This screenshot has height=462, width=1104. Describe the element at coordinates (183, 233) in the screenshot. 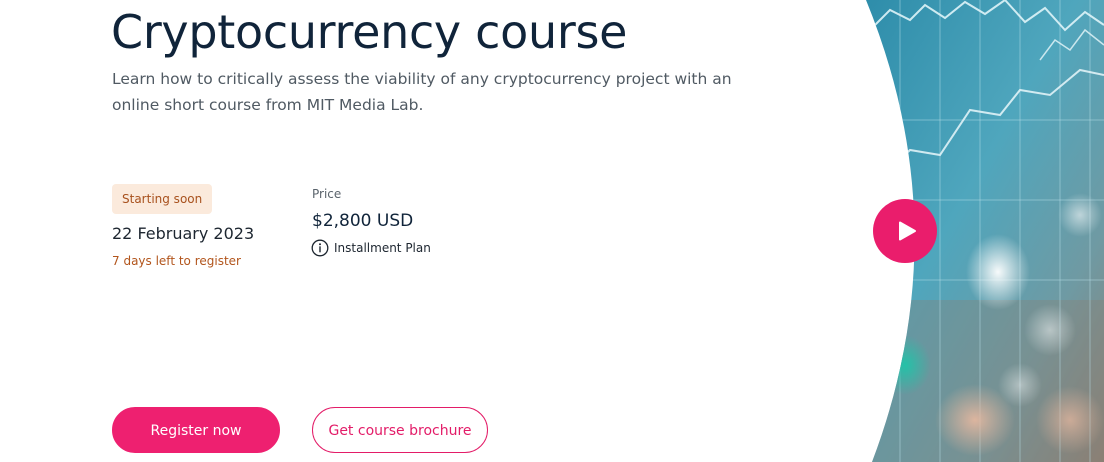

I see `start-date: 22 February 2023` at that location.